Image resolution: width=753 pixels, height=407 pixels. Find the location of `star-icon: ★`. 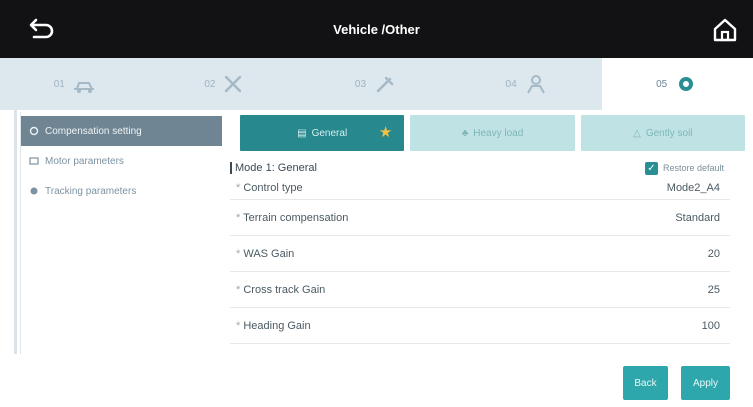

star-icon: ★ is located at coordinates (385, 132).